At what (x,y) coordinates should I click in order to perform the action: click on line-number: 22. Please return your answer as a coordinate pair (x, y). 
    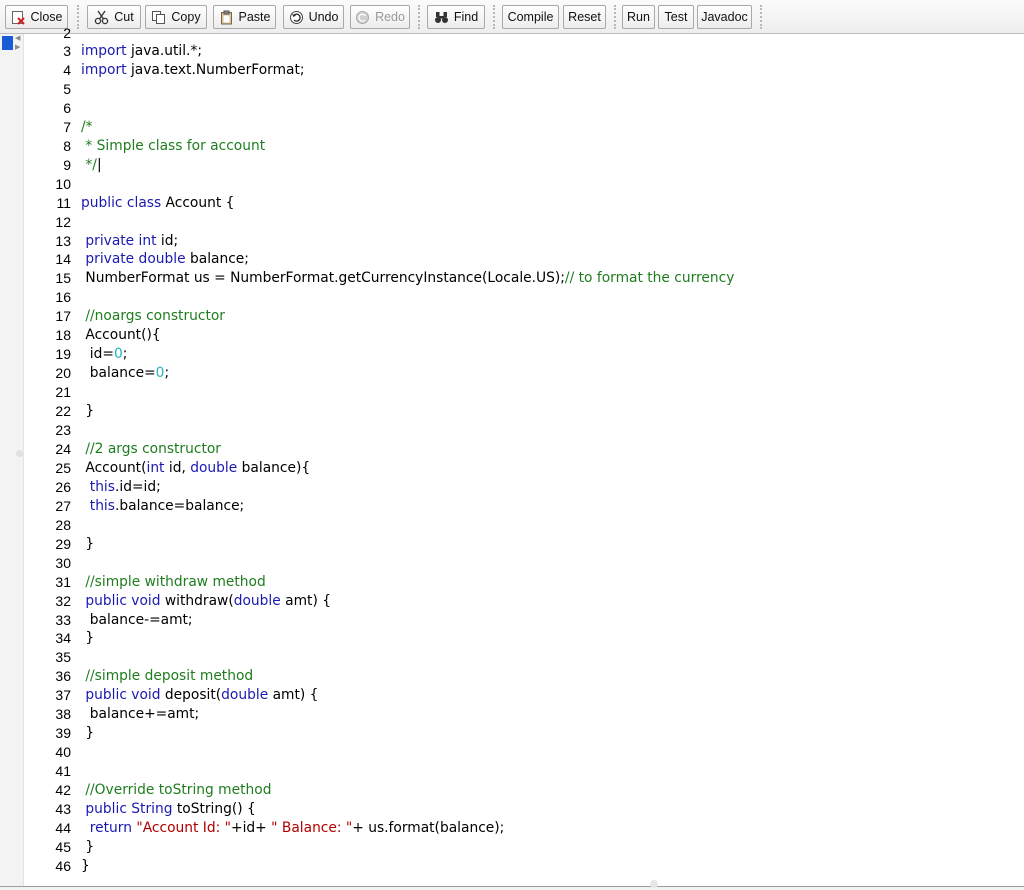
    Looking at the image, I should click on (63, 411).